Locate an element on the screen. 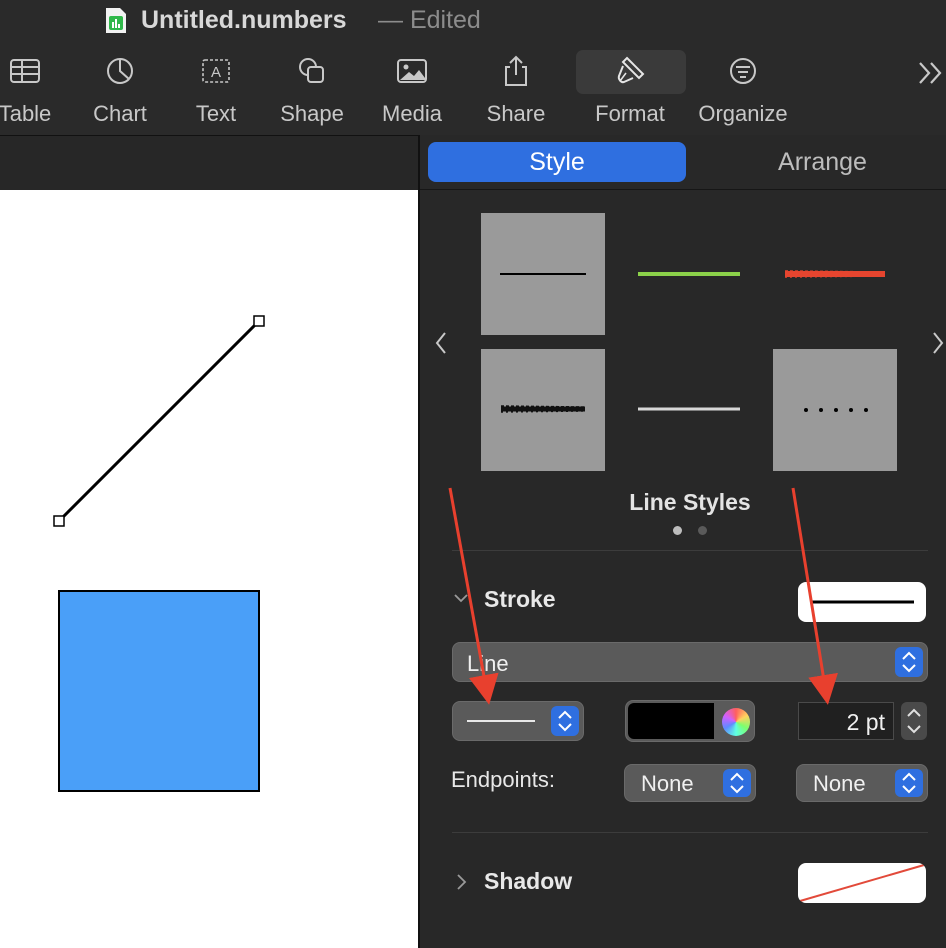  green-line-preview is located at coordinates (689, 274).